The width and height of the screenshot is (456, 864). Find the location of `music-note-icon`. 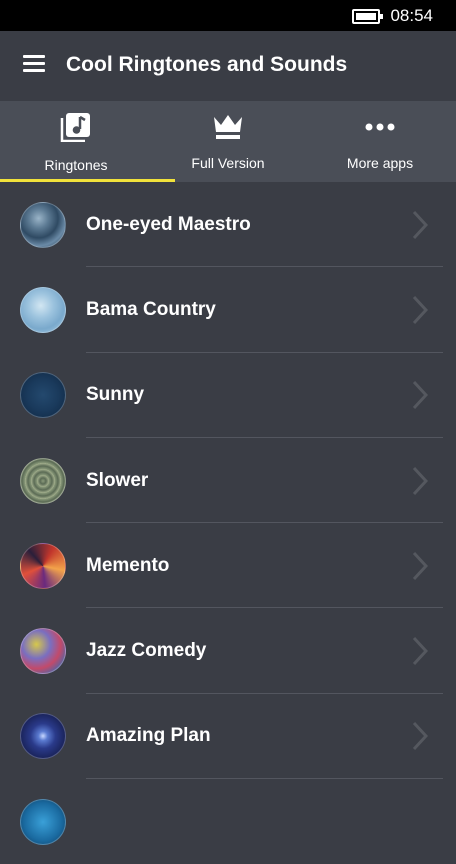

music-note-icon is located at coordinates (76, 127).